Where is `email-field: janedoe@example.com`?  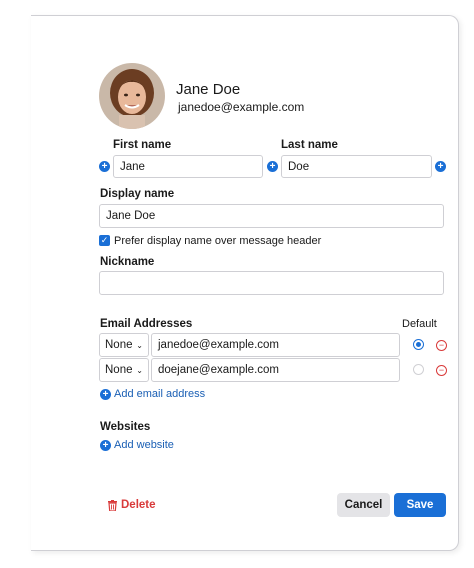
email-field: janedoe@example.com is located at coordinates (275, 345).